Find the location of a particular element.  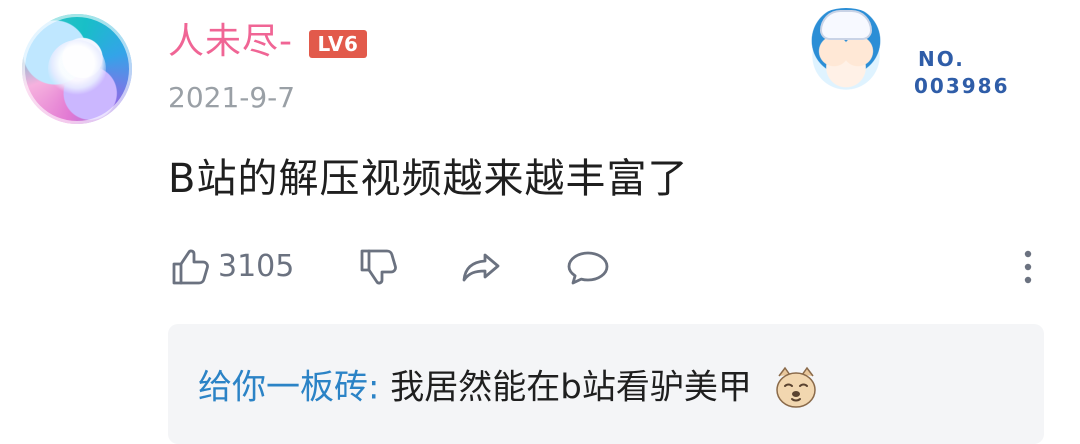

dislike-button is located at coordinates (378, 267).